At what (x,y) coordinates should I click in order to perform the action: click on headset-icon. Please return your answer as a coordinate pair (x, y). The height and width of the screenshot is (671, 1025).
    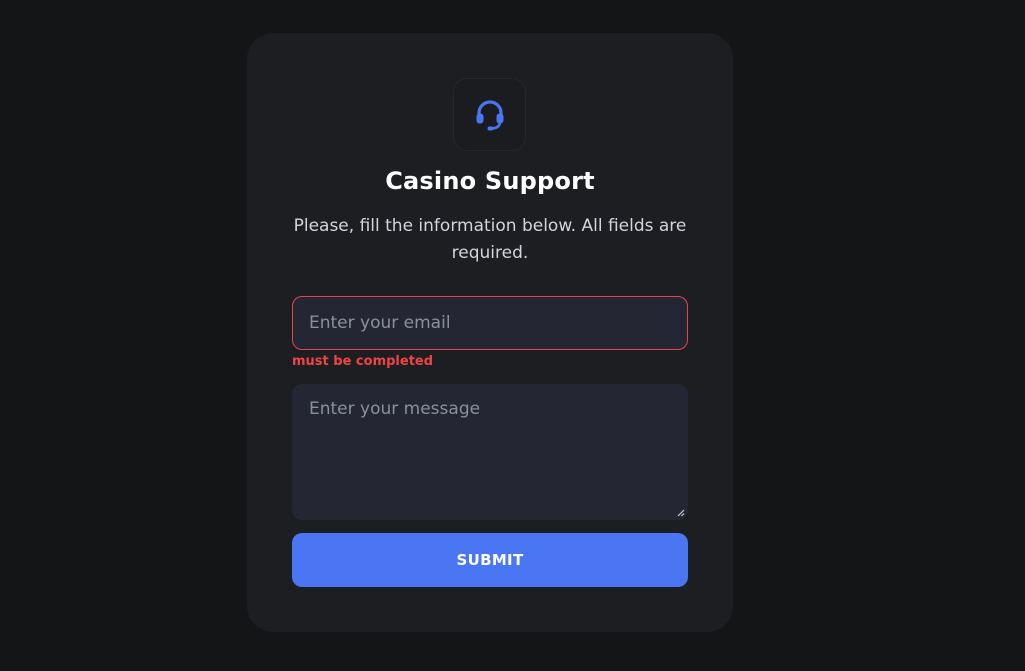
    Looking at the image, I should click on (489, 114).